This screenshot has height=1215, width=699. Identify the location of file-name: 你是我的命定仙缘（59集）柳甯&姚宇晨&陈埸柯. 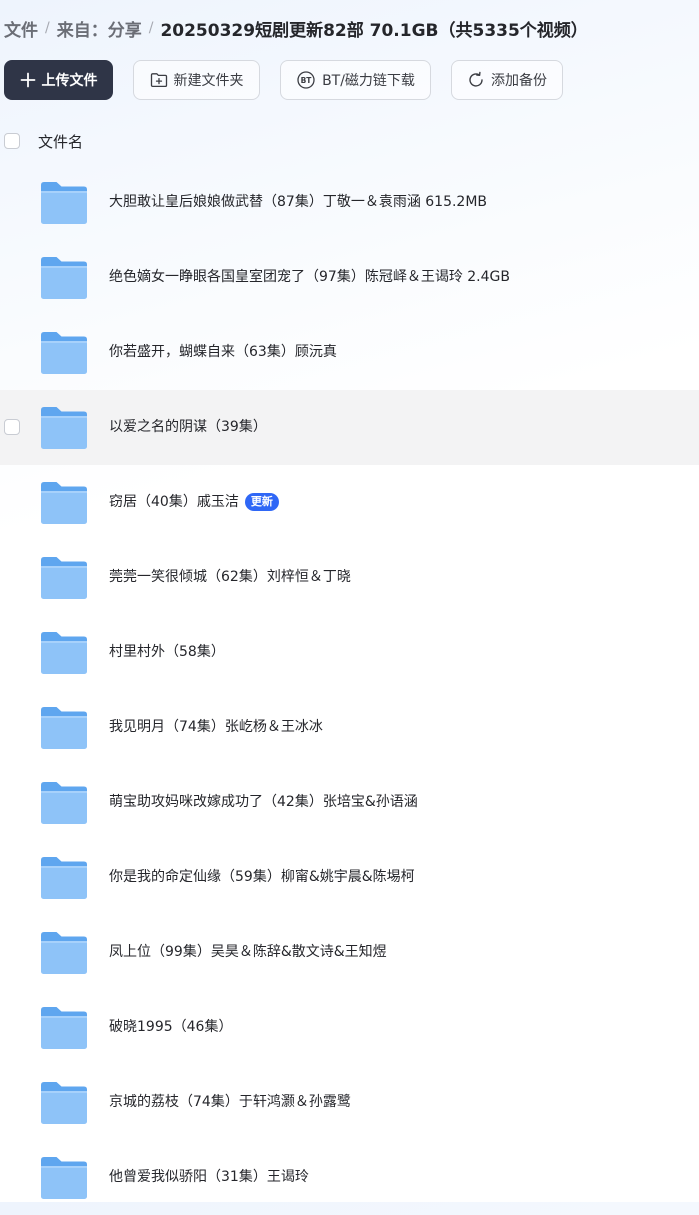
(262, 877).